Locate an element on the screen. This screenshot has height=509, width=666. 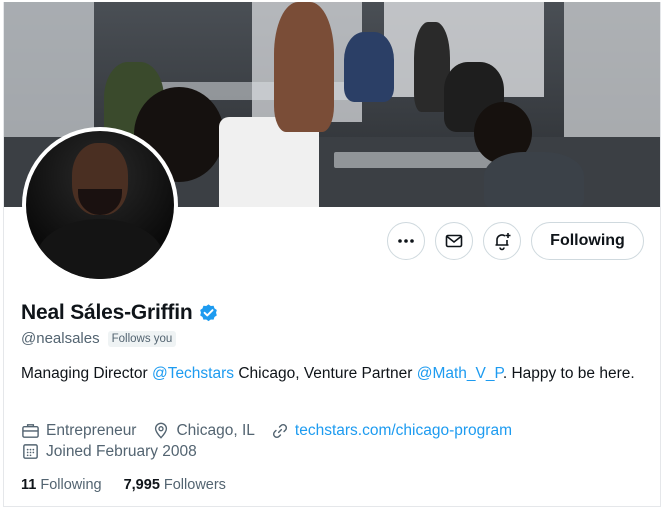
link-icon is located at coordinates (279, 430).